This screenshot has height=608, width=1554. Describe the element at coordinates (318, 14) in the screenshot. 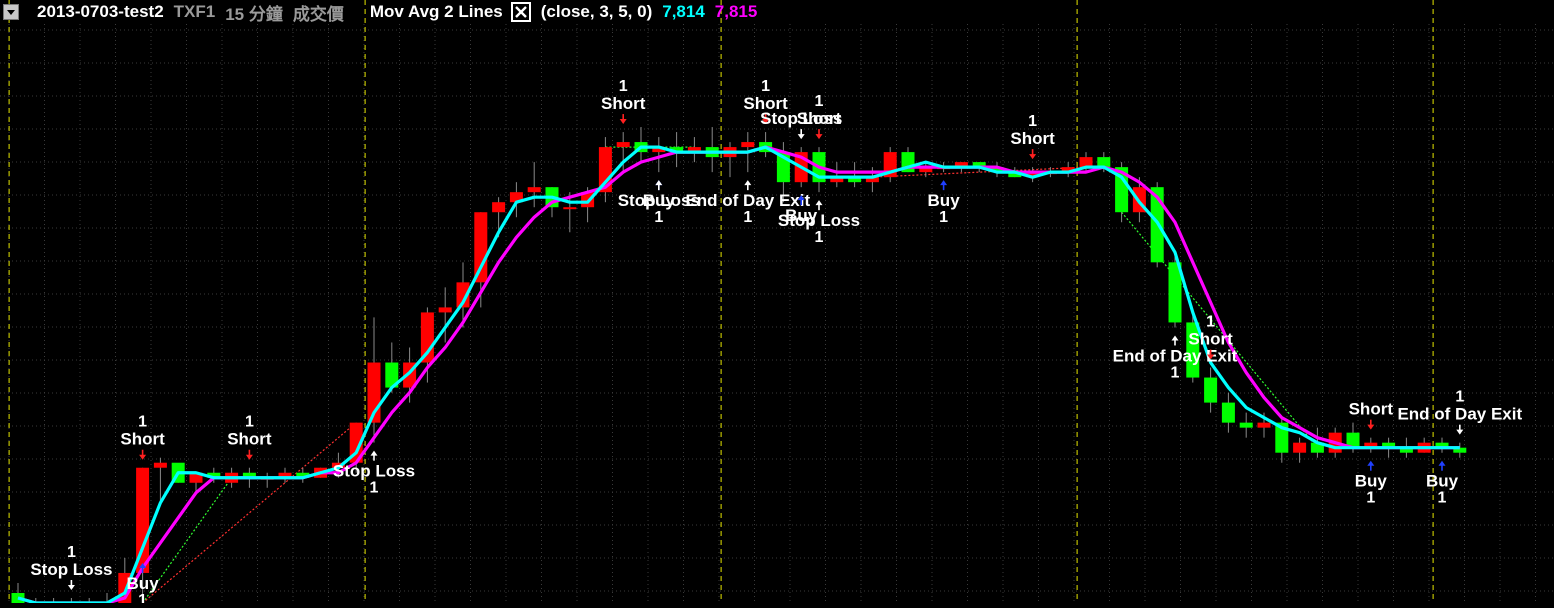

I see `field-label: 成交價` at that location.